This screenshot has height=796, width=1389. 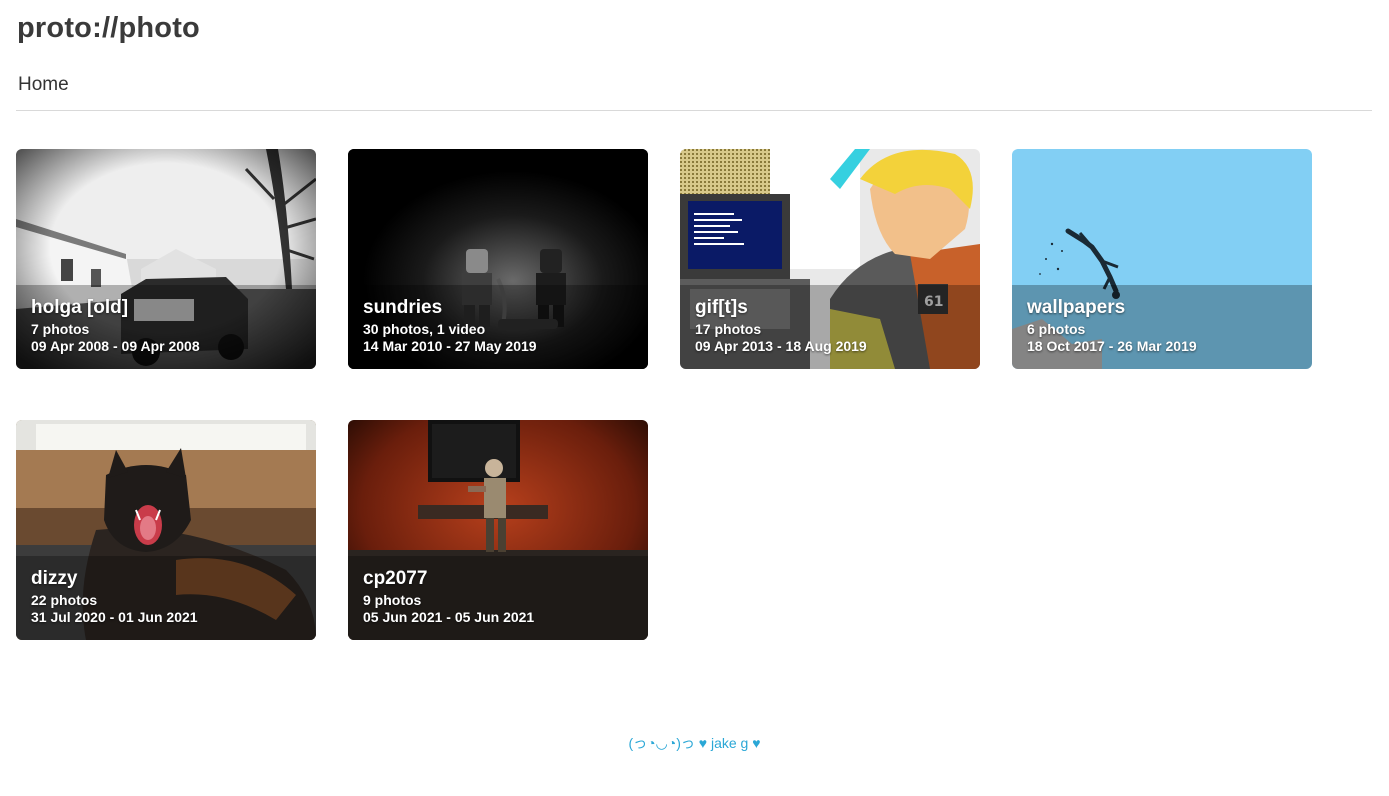 What do you see at coordinates (115, 346) in the screenshot?
I see `album-dates: 09 Apr 2008 - 09 Apr 2008` at bounding box center [115, 346].